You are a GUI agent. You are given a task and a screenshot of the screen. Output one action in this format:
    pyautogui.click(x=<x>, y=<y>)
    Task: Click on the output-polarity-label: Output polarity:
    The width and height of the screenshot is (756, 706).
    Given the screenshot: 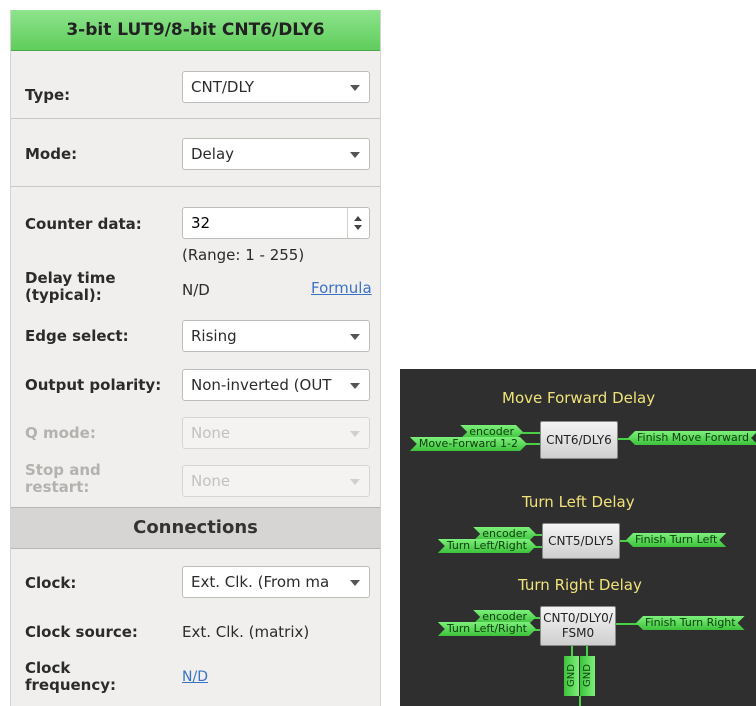 What is the action you would take?
    pyautogui.click(x=93, y=385)
    